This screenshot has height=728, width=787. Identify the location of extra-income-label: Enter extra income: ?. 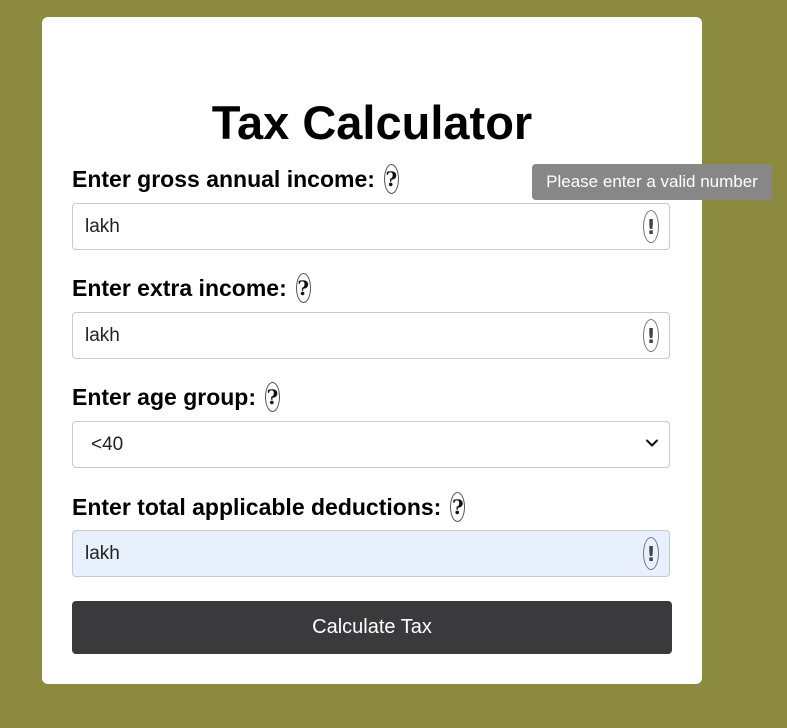
(191, 288).